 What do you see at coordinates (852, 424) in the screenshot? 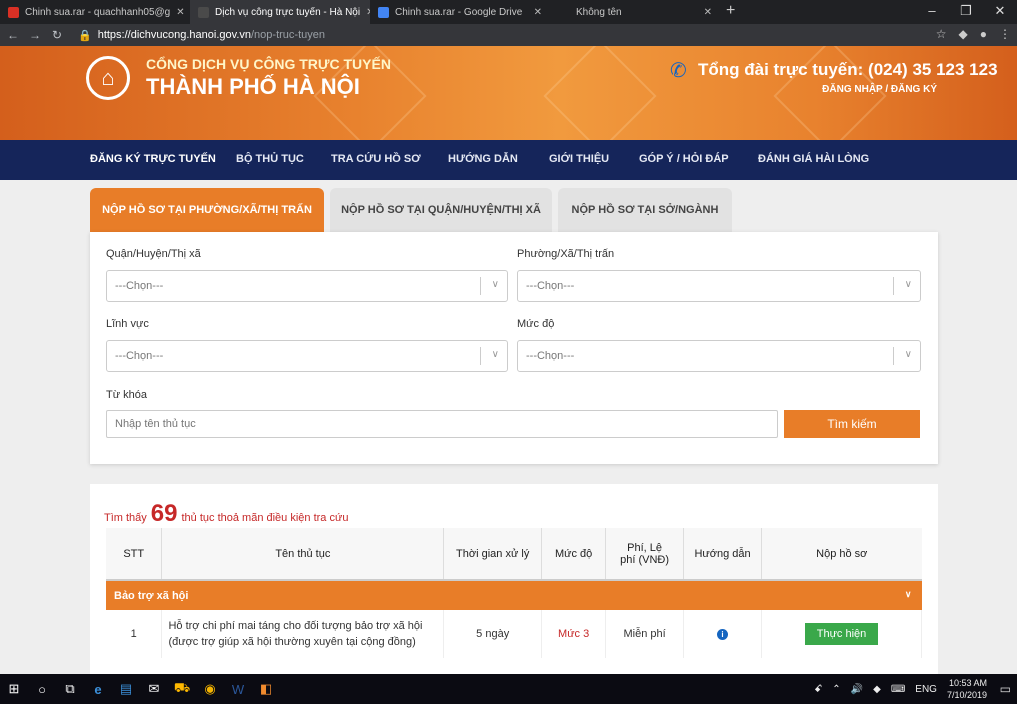
I see `search-button: Tìm kiếm` at bounding box center [852, 424].